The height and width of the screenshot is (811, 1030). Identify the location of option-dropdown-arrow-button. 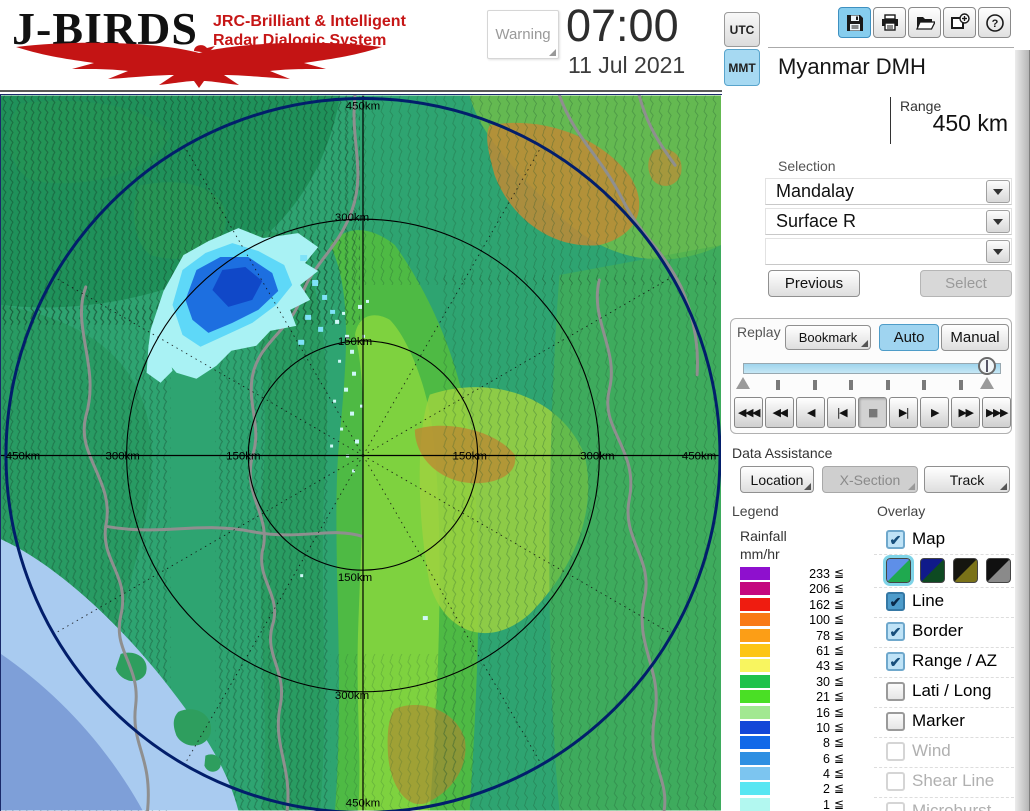
(998, 251).